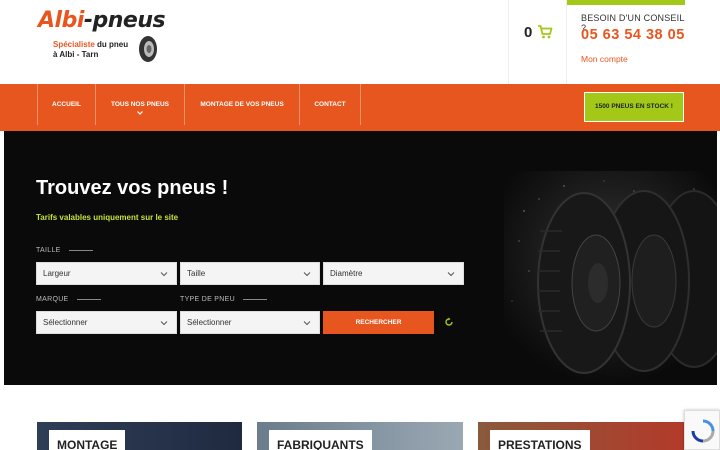  I want to click on nav-item-accueil: ACCUEIL, so click(66, 104).